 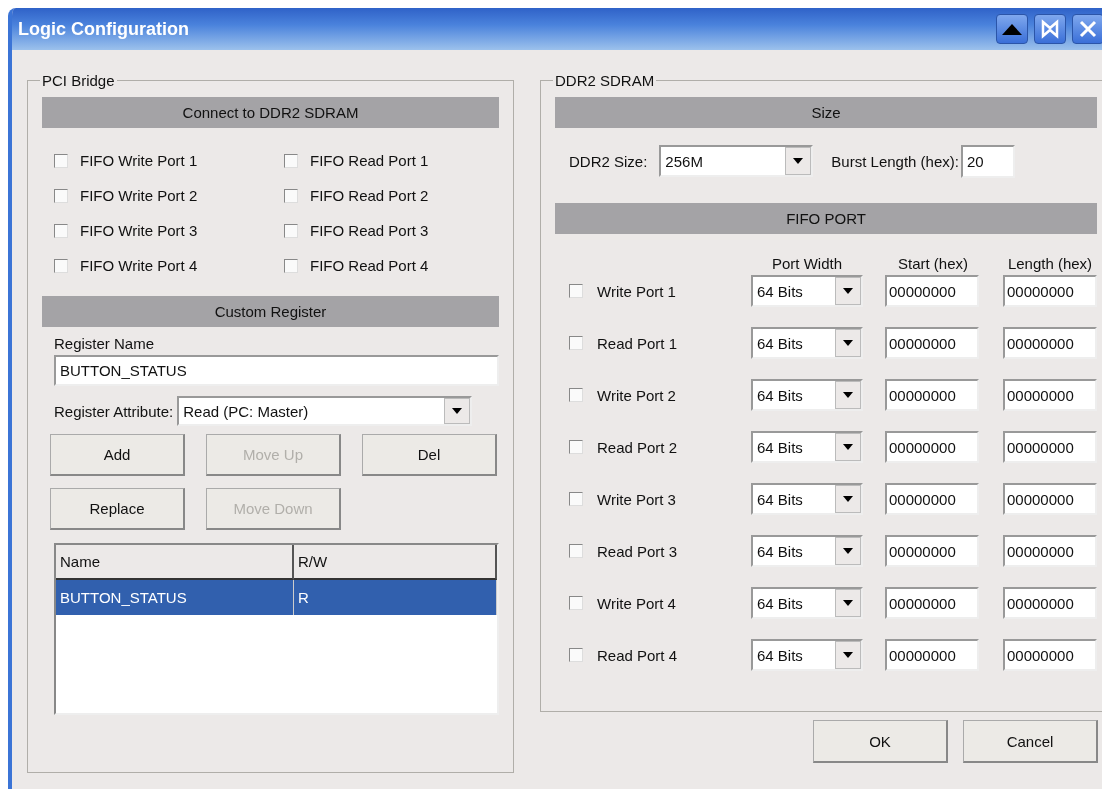 What do you see at coordinates (637, 655) in the screenshot?
I see `checkbox-label: Read Port 4` at bounding box center [637, 655].